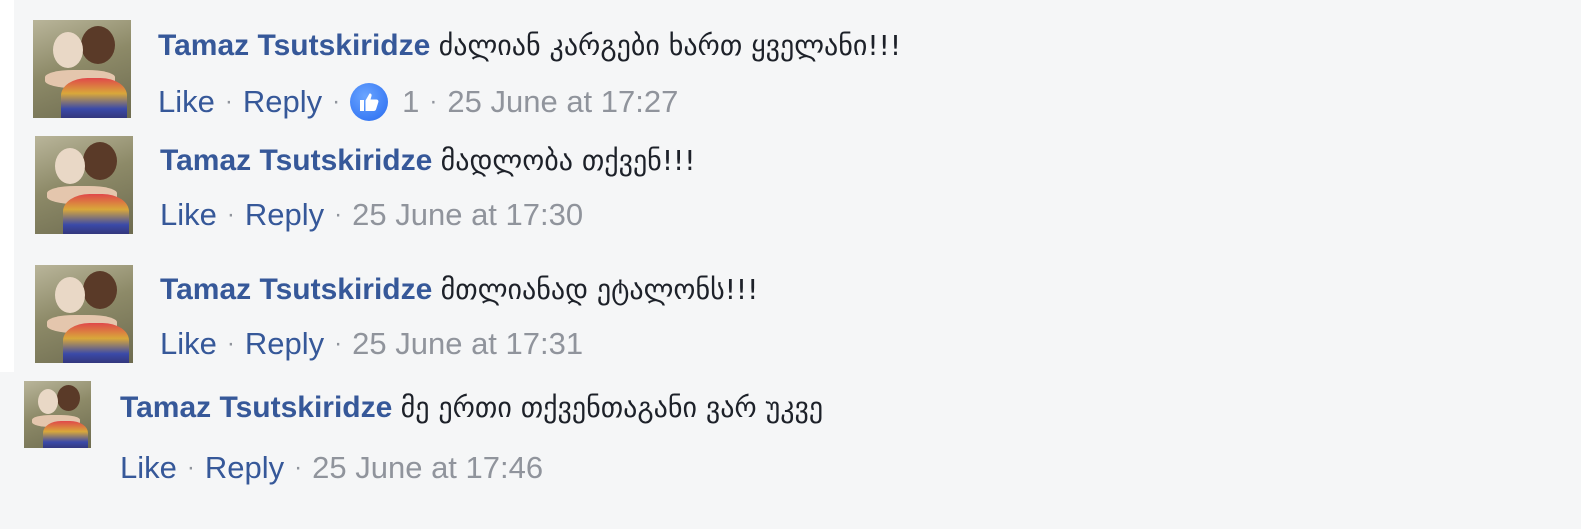 Image resolution: width=1581 pixels, height=529 pixels. What do you see at coordinates (670, 45) in the screenshot?
I see `comment-text: ძალიან კარგები ხართ ყველანი!!!` at bounding box center [670, 45].